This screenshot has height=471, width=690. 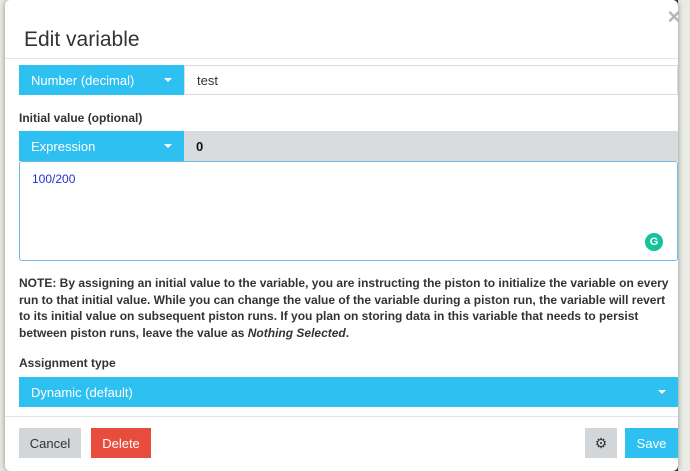 What do you see at coordinates (82, 392) in the screenshot?
I see `assignment-type-value: Dynamic (default)` at bounding box center [82, 392].